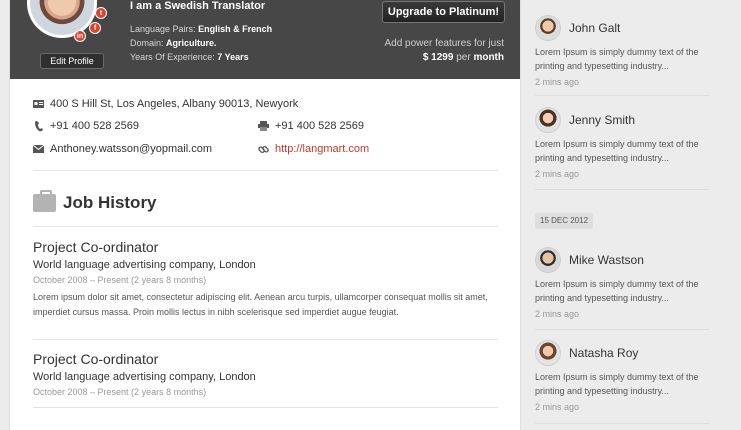 The width and height of the screenshot is (741, 430). Describe the element at coordinates (72, 61) in the screenshot. I see `edit-profile-button: Edit Profile` at that location.